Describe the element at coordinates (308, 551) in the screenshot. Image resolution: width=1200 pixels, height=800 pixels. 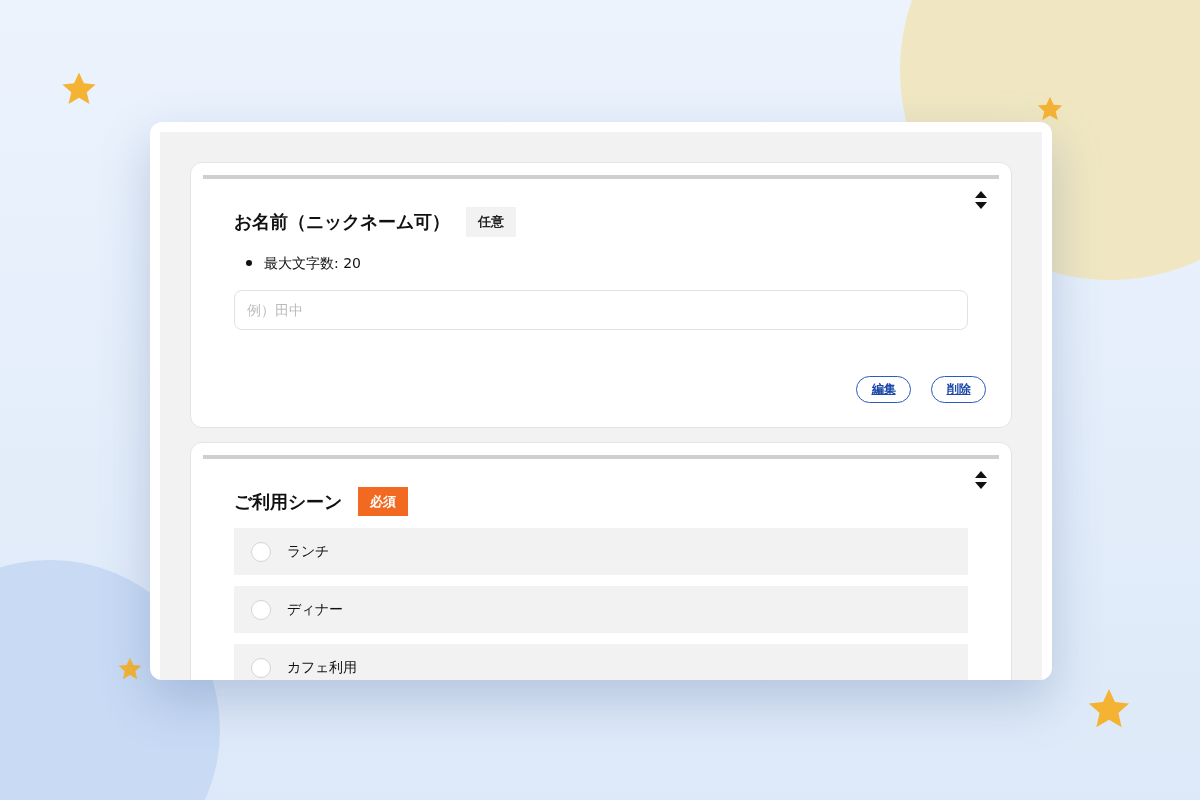
I see `option-label: ランチ` at that location.